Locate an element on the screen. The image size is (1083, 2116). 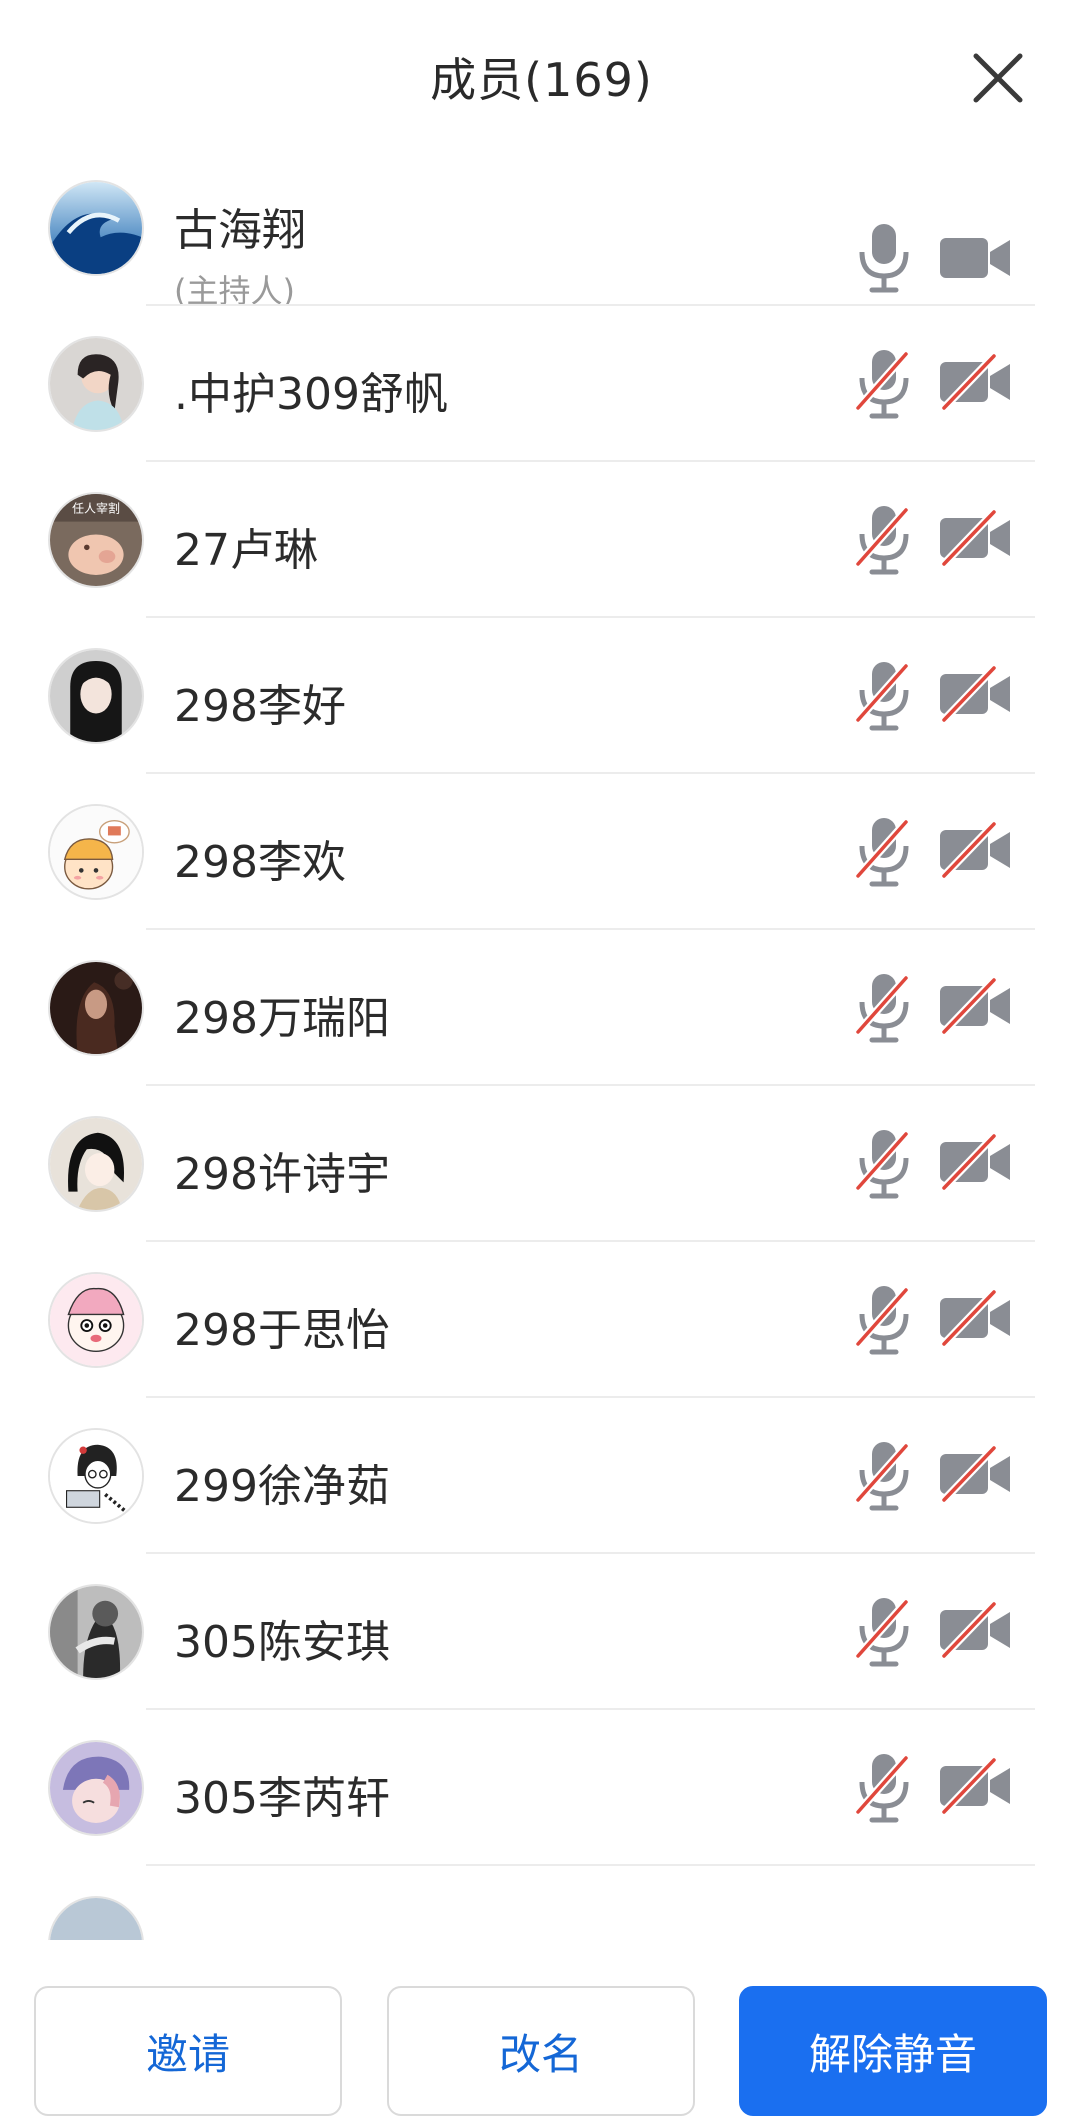
invite-button: 邀请 is located at coordinates (188, 2051).